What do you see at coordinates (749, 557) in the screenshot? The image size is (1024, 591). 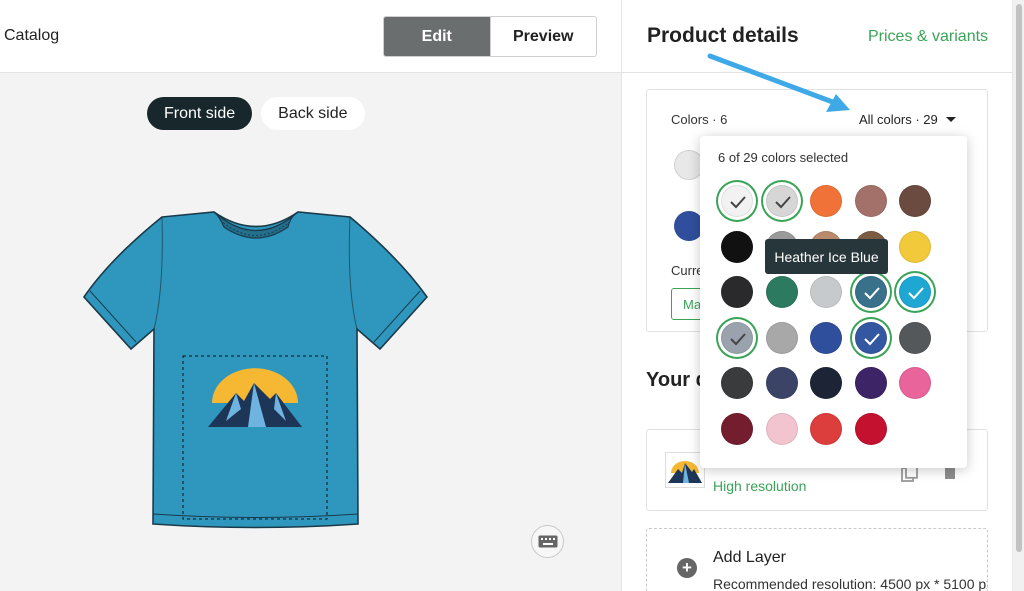 I see `add-layer-title: Add Layer` at bounding box center [749, 557].